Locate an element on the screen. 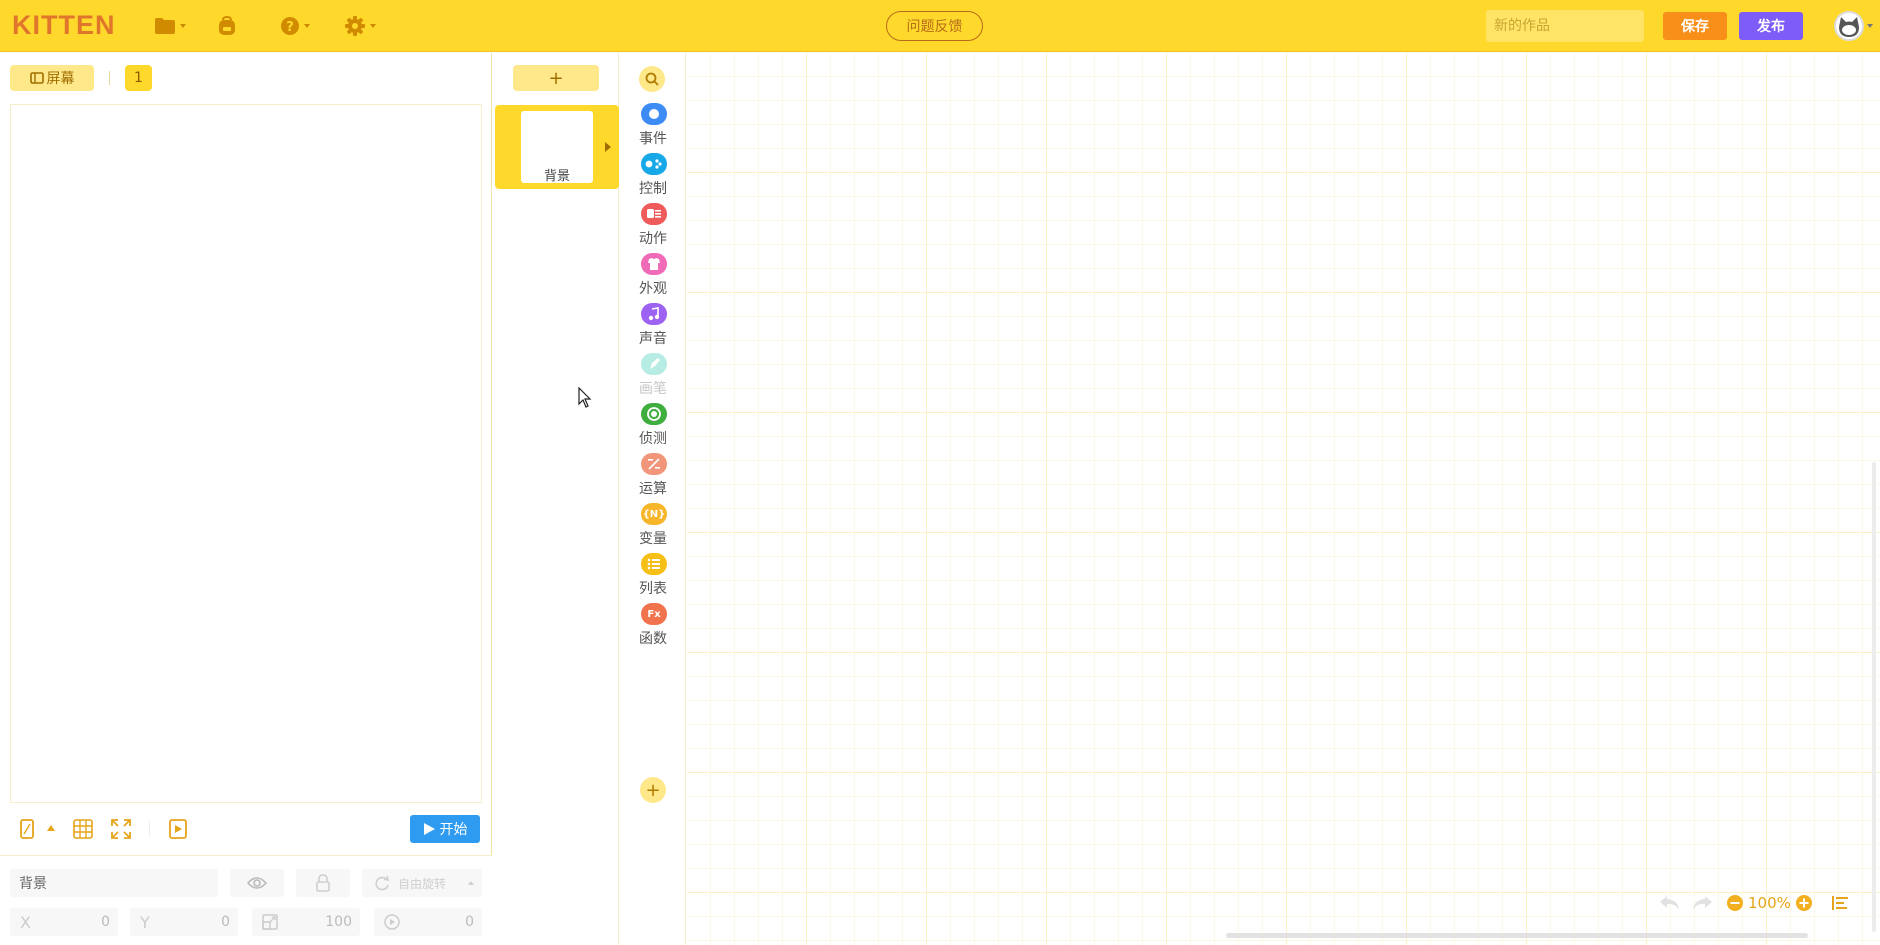  search-button is located at coordinates (652, 79).